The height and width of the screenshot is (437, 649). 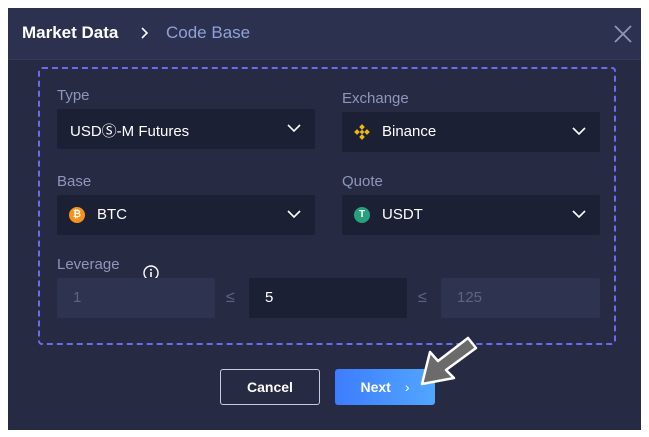 What do you see at coordinates (409, 131) in the screenshot?
I see `exchange-value: Binance` at bounding box center [409, 131].